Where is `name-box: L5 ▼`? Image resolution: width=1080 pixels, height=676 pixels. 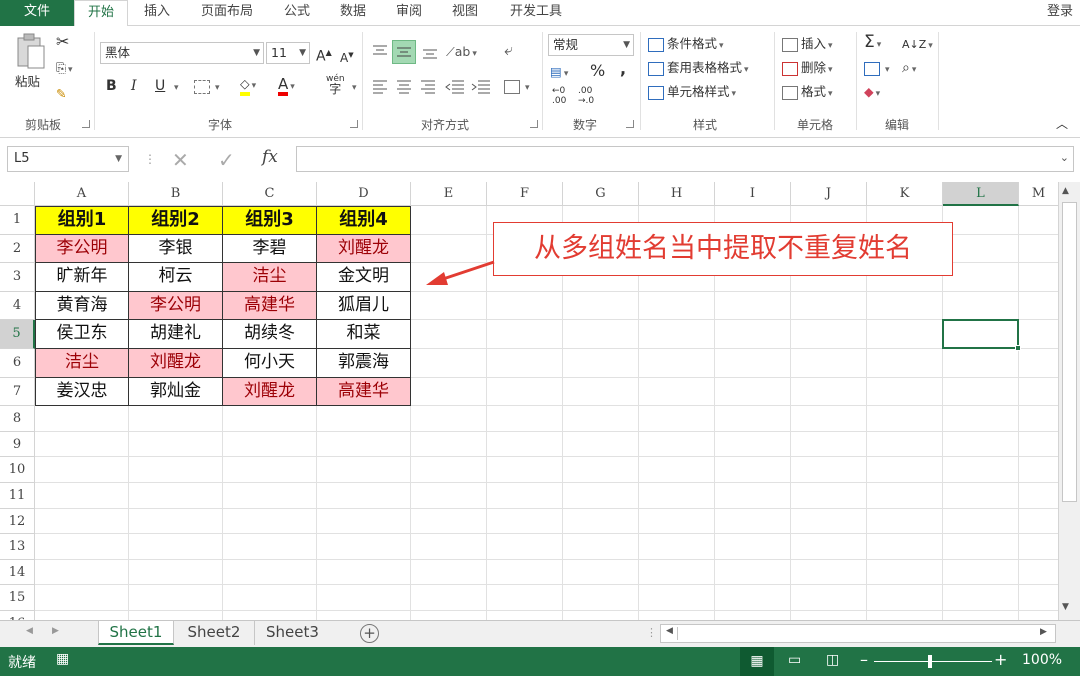
name-box: L5 ▼ is located at coordinates (68, 159).